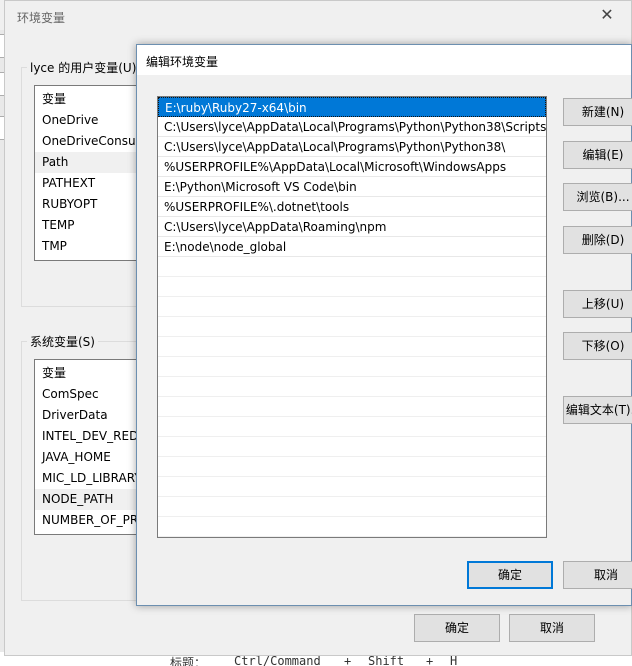 The width and height of the screenshot is (632, 666). Describe the element at coordinates (597, 240) in the screenshot. I see `delete-button: 删除(D)` at that location.